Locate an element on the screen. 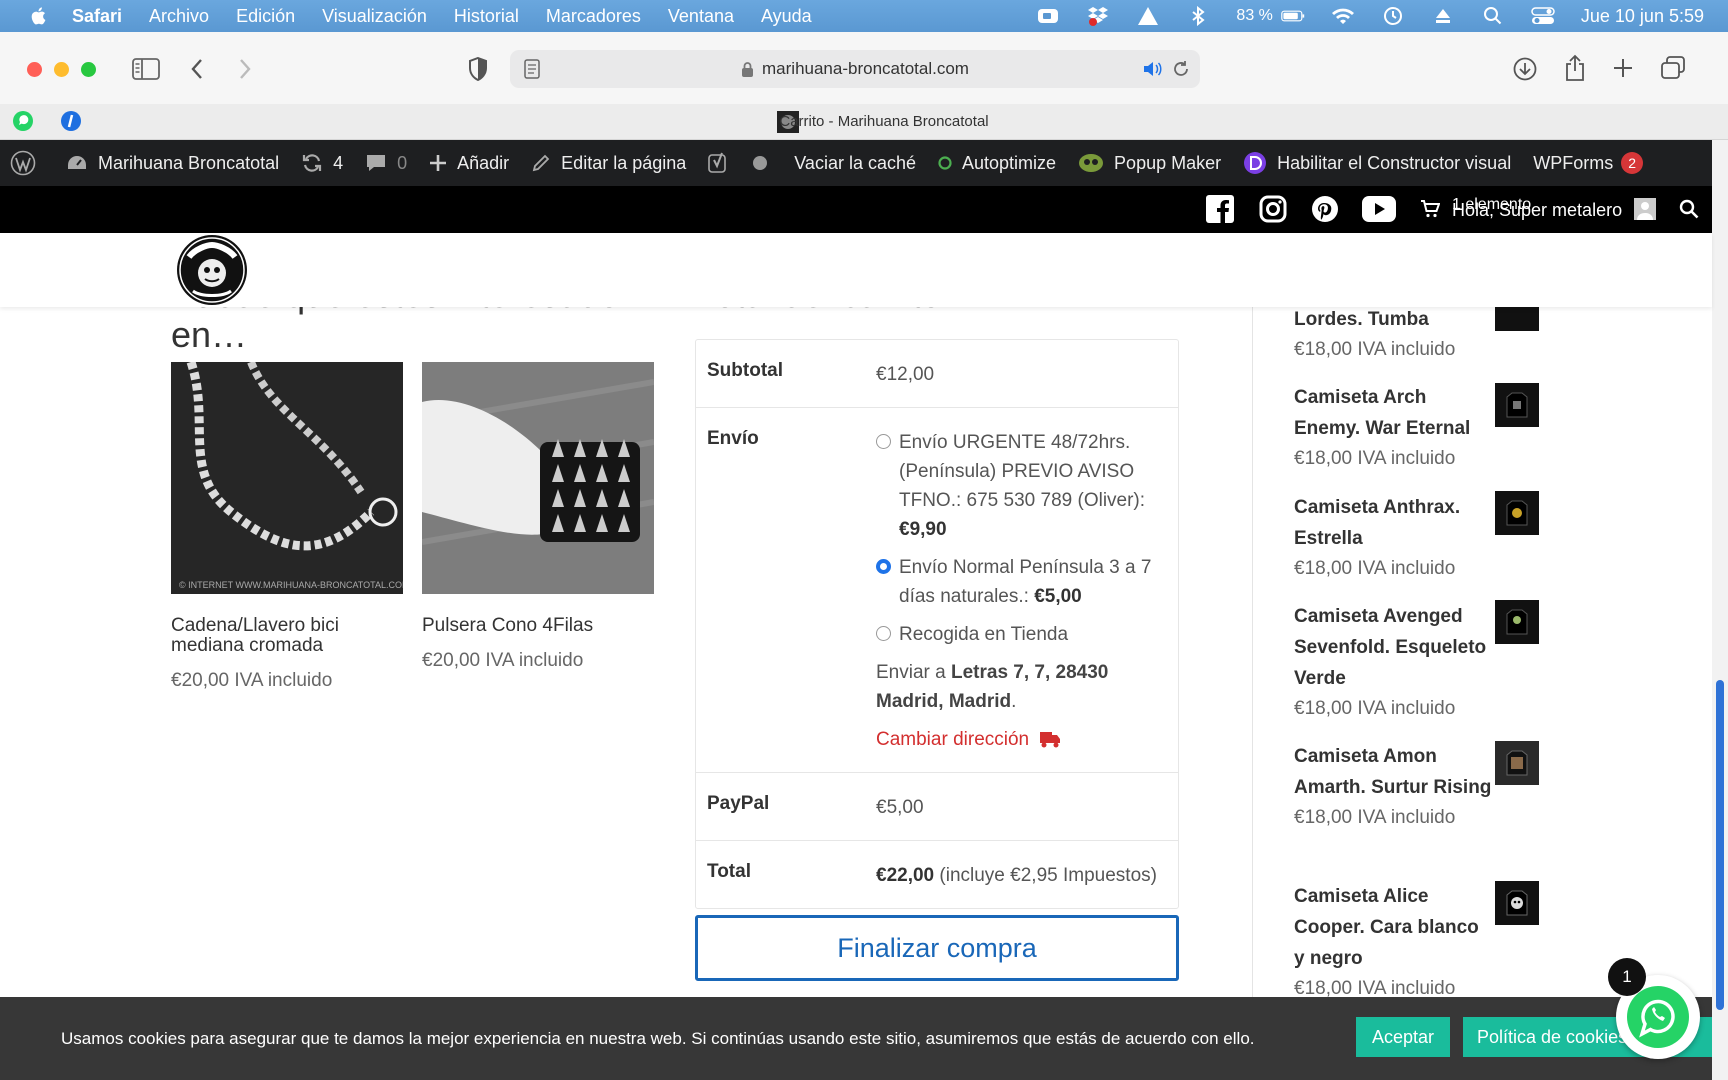 Image resolution: width=1728 pixels, height=1080 pixels. menu-ayuda: Ayuda is located at coordinates (786, 16).